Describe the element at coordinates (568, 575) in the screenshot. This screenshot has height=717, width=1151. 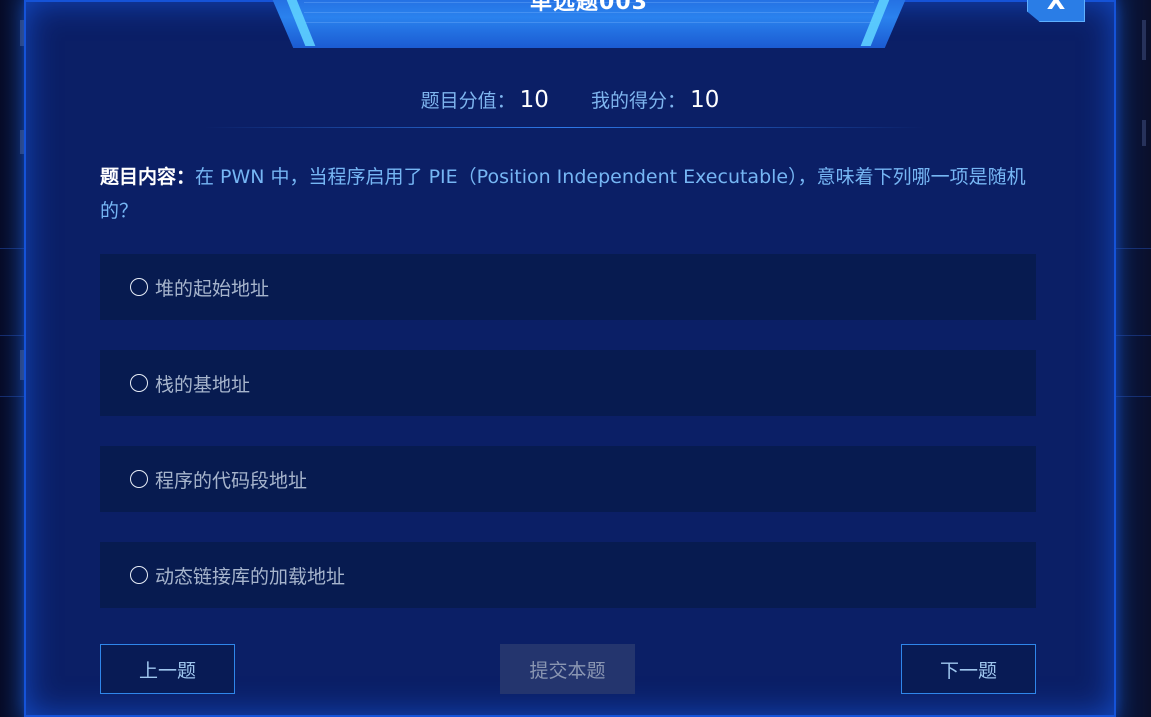
I see `option-d: 动态链接库的加载地址` at that location.